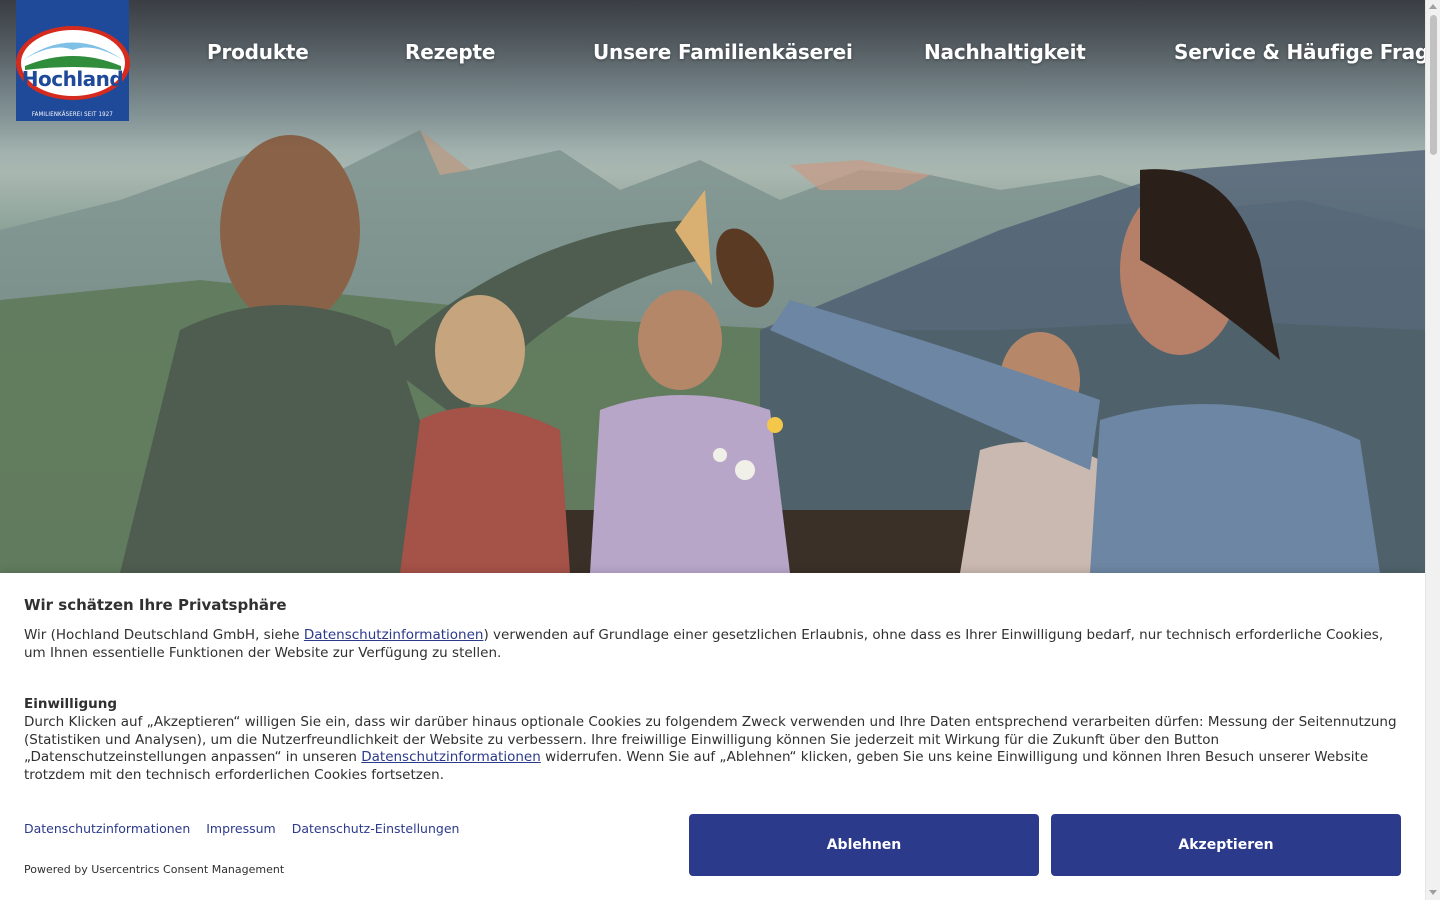  Describe the element at coordinates (258, 52) in the screenshot. I see `nav-item-produkte: Produkte` at that location.